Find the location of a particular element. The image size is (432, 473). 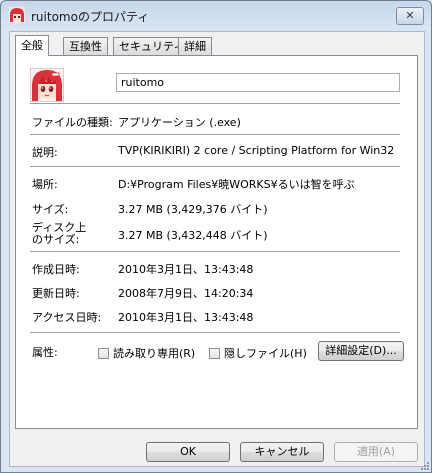

hidden-checkbox-label: 隠しファイル(H) is located at coordinates (265, 353).